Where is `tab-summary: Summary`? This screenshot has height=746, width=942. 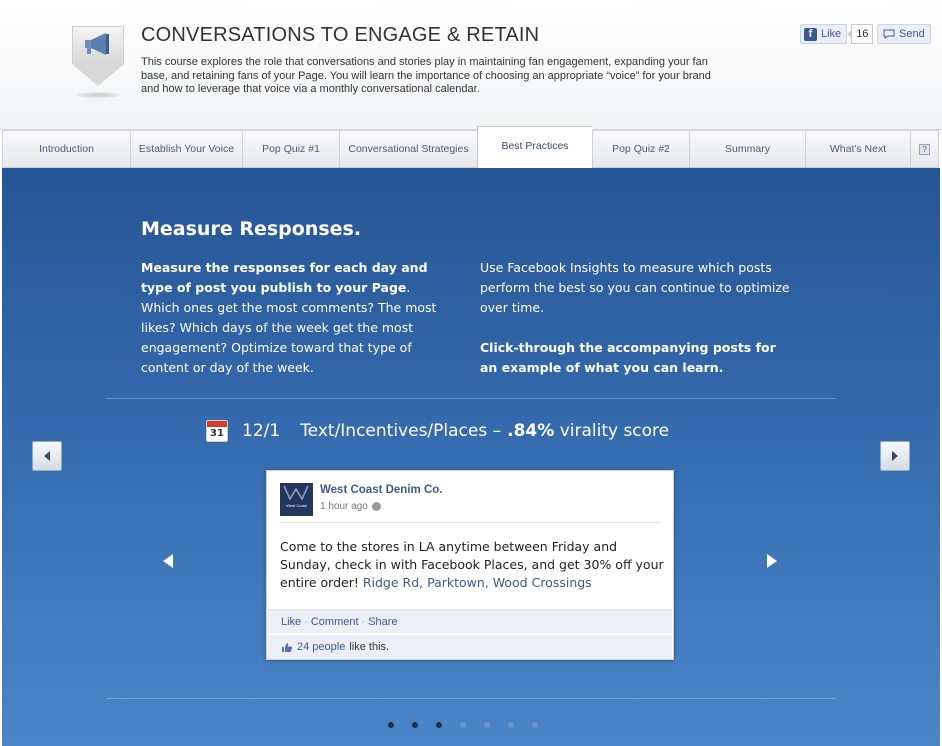
tab-summary: Summary is located at coordinates (747, 149).